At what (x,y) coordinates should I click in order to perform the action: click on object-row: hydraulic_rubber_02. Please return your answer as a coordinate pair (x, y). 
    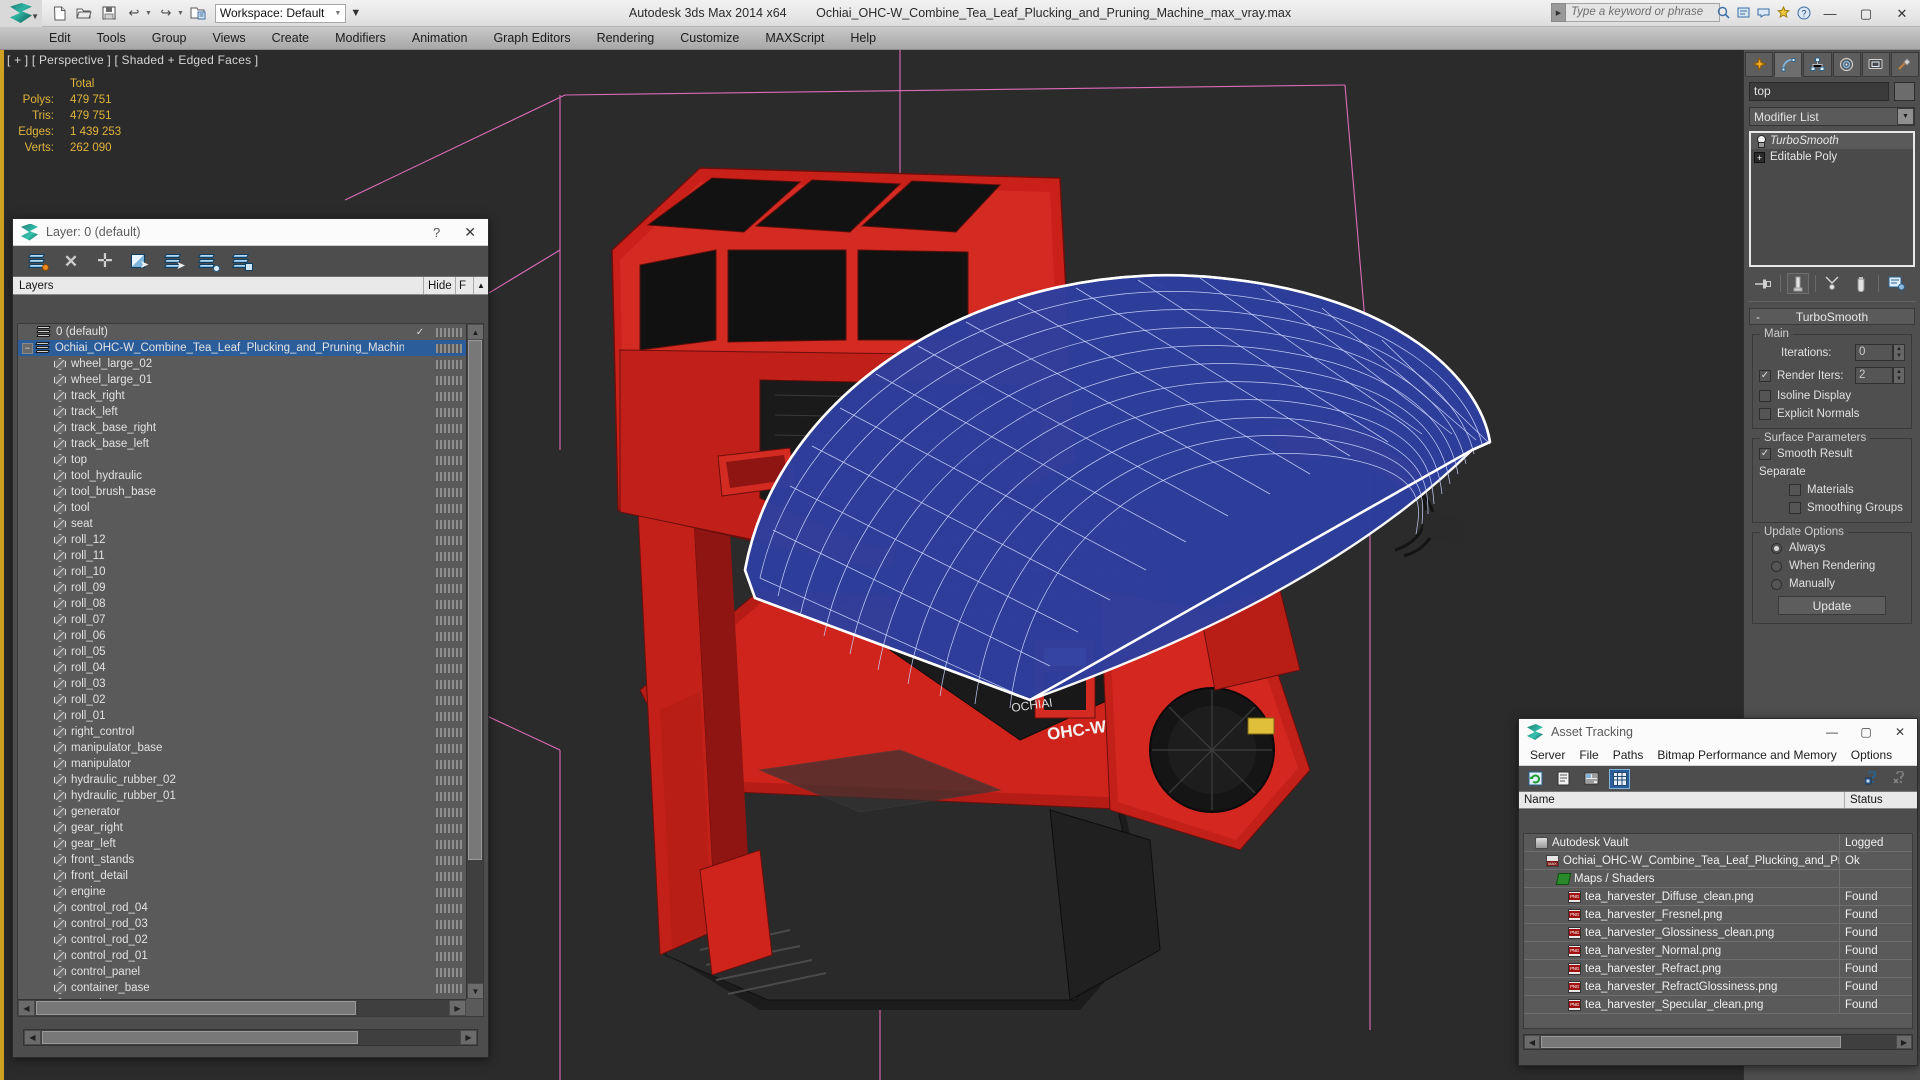
    Looking at the image, I should click on (242, 780).